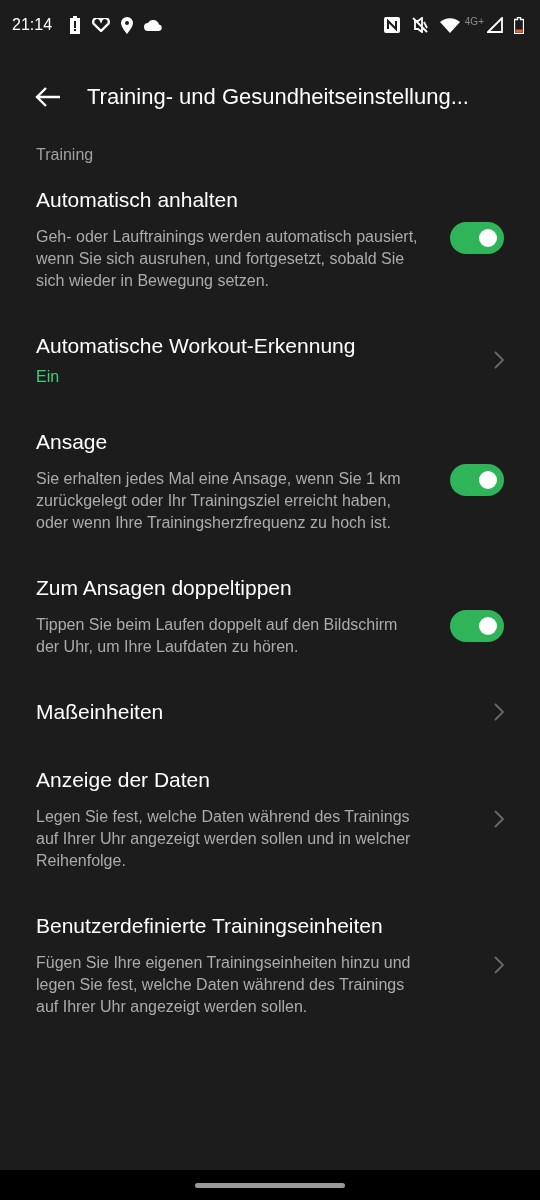  Describe the element at coordinates (32, 25) in the screenshot. I see `clock: 21:14` at that location.